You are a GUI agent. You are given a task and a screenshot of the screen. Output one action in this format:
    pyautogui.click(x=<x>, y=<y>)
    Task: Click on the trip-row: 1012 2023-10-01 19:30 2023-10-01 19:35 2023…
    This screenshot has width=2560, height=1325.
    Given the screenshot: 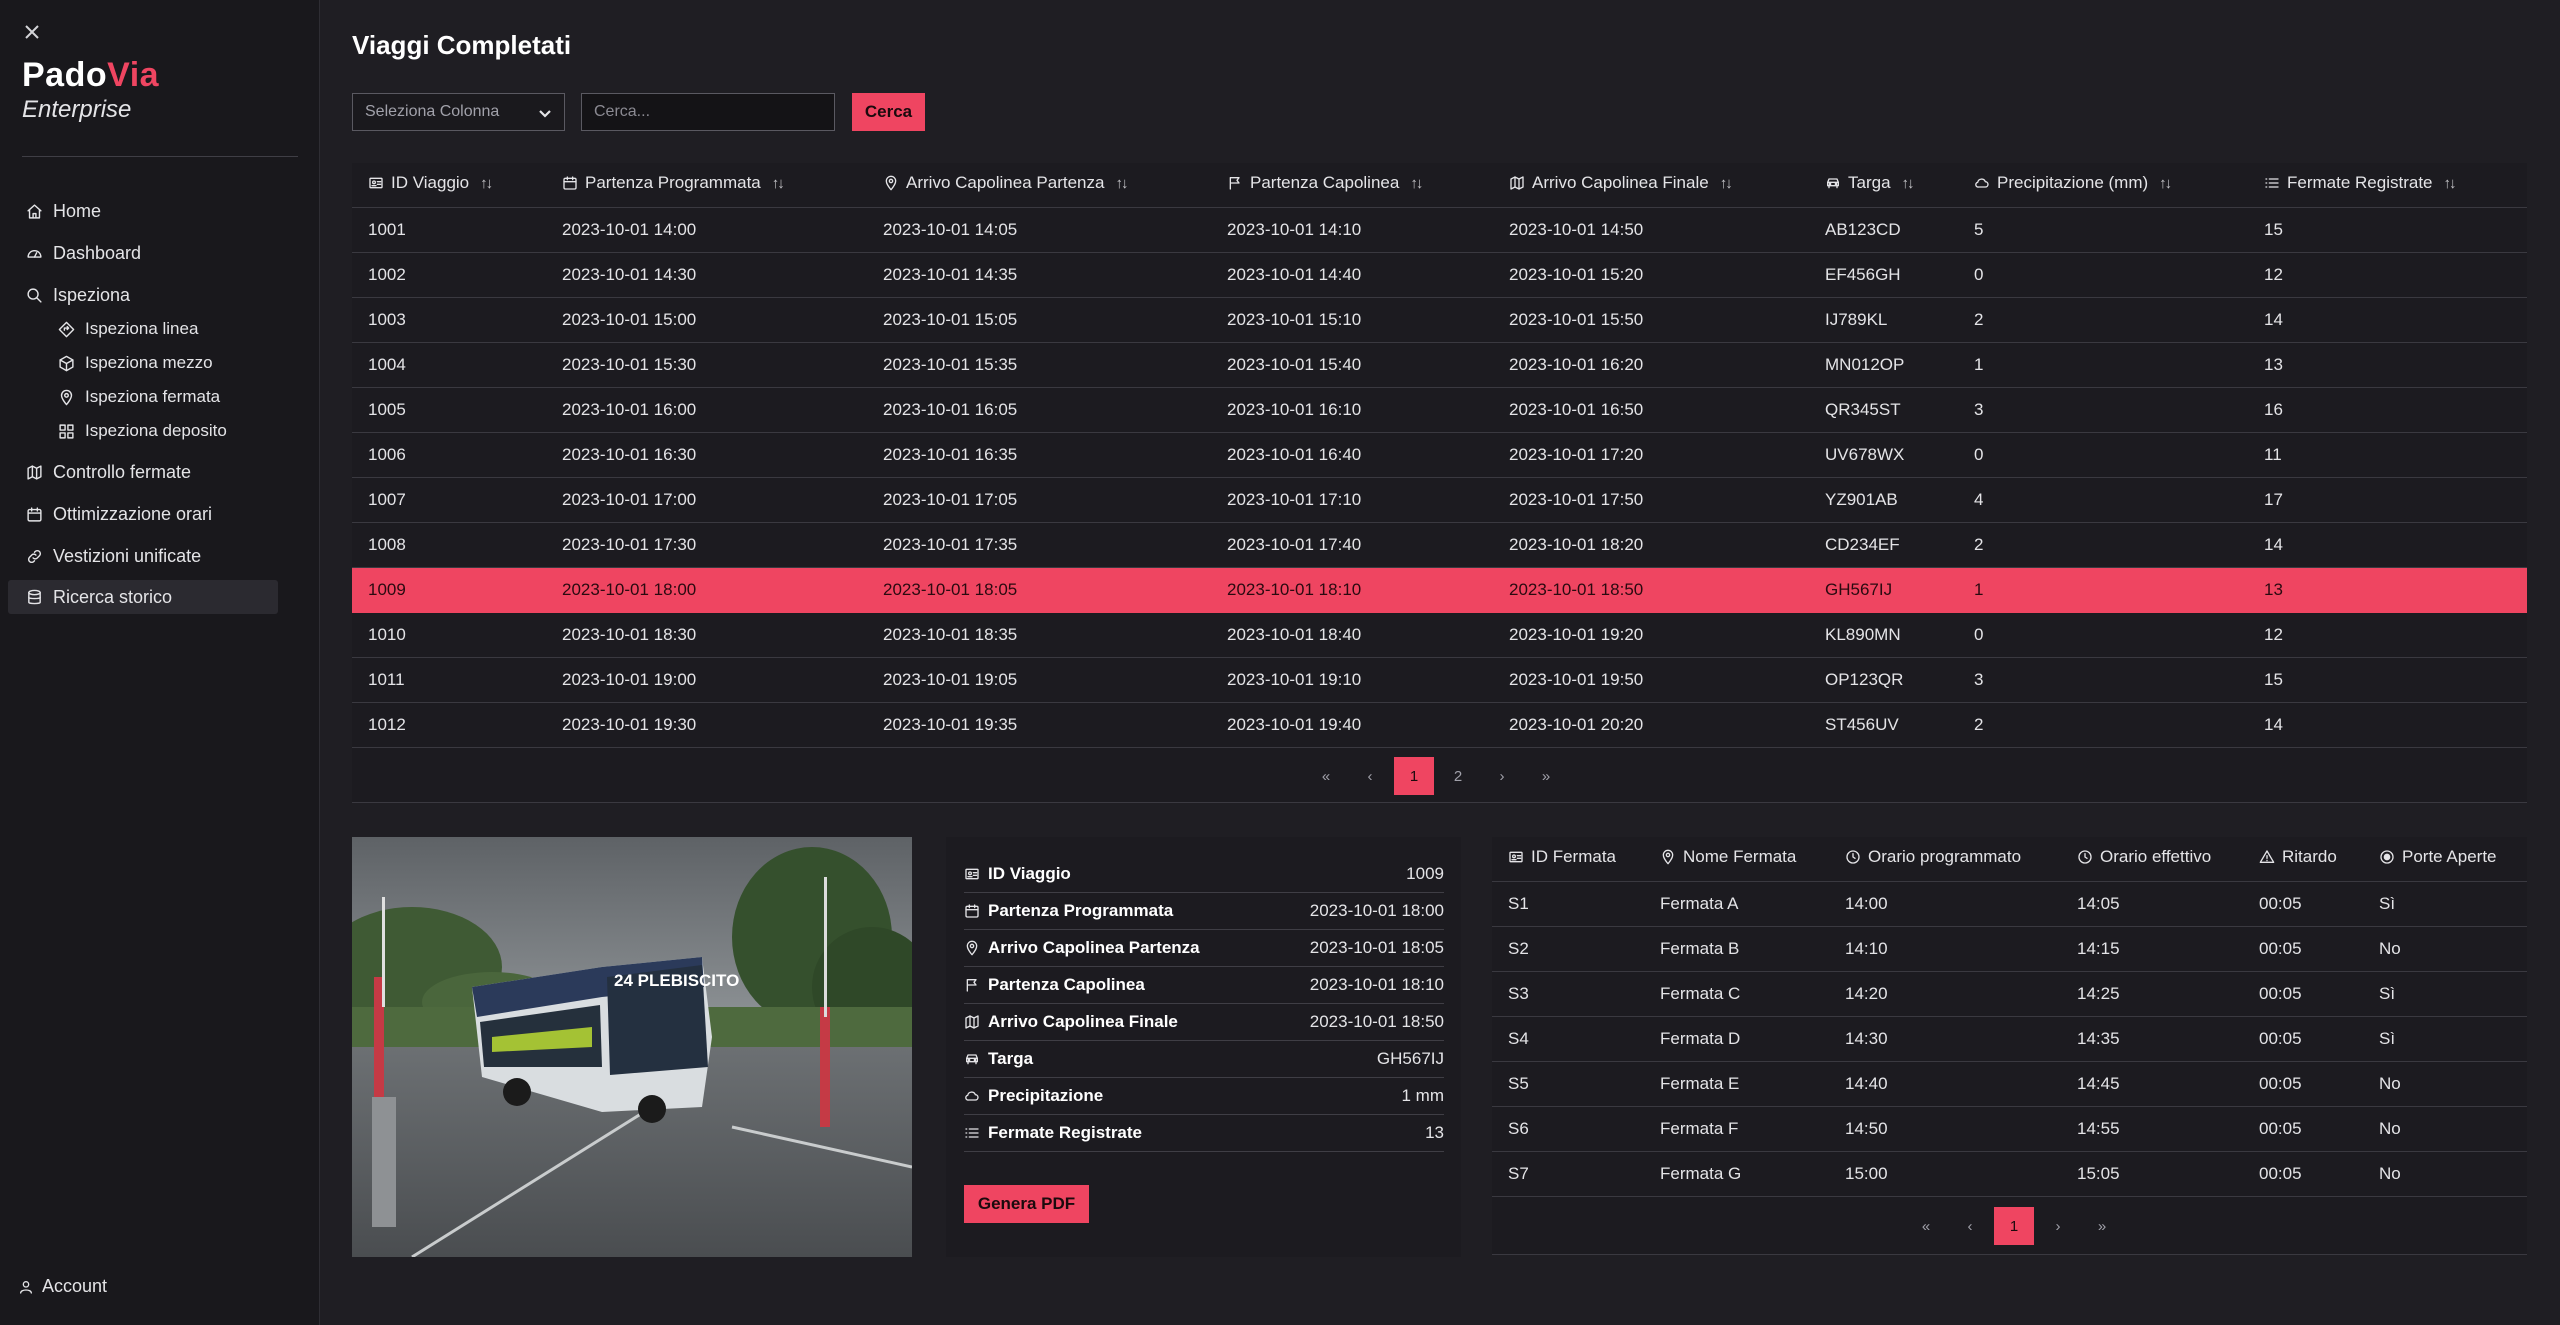 What is the action you would take?
    pyautogui.click(x=1439, y=725)
    